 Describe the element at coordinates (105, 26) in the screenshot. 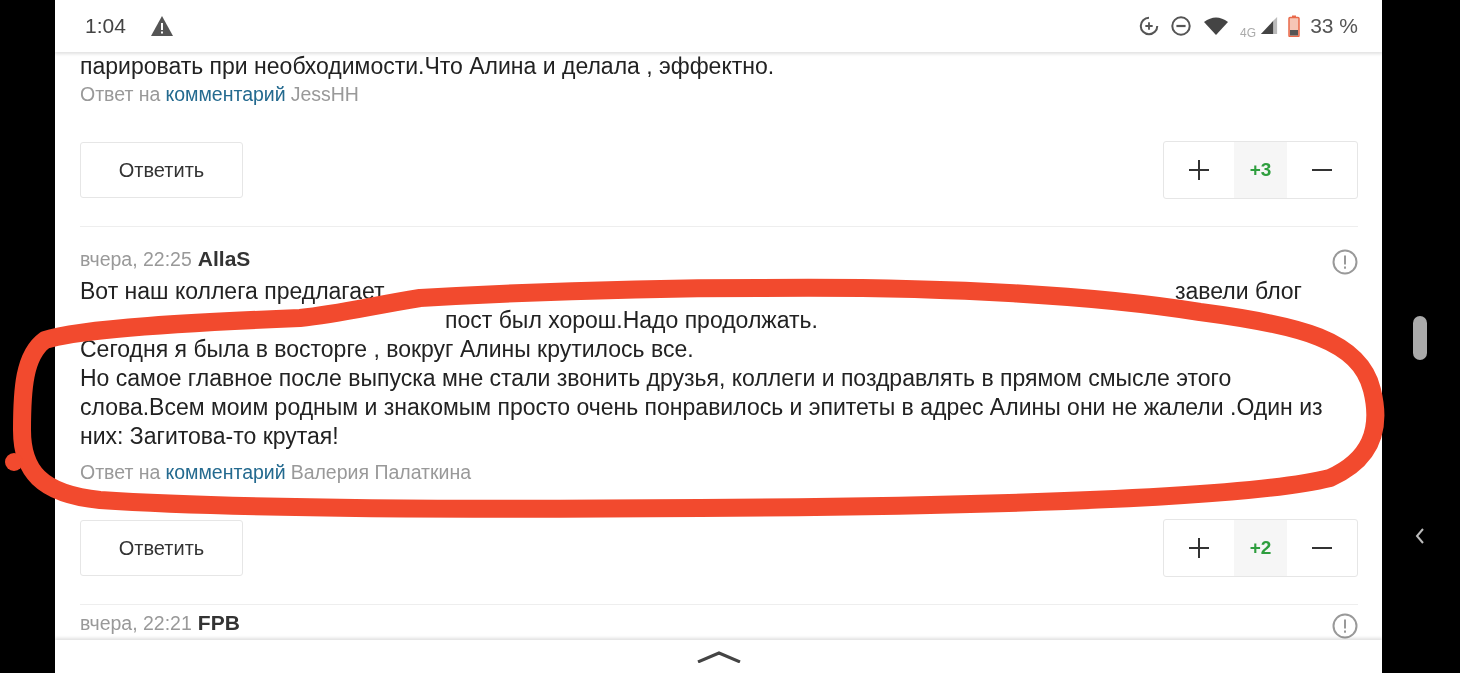

I see `clock-time: 1:04` at that location.